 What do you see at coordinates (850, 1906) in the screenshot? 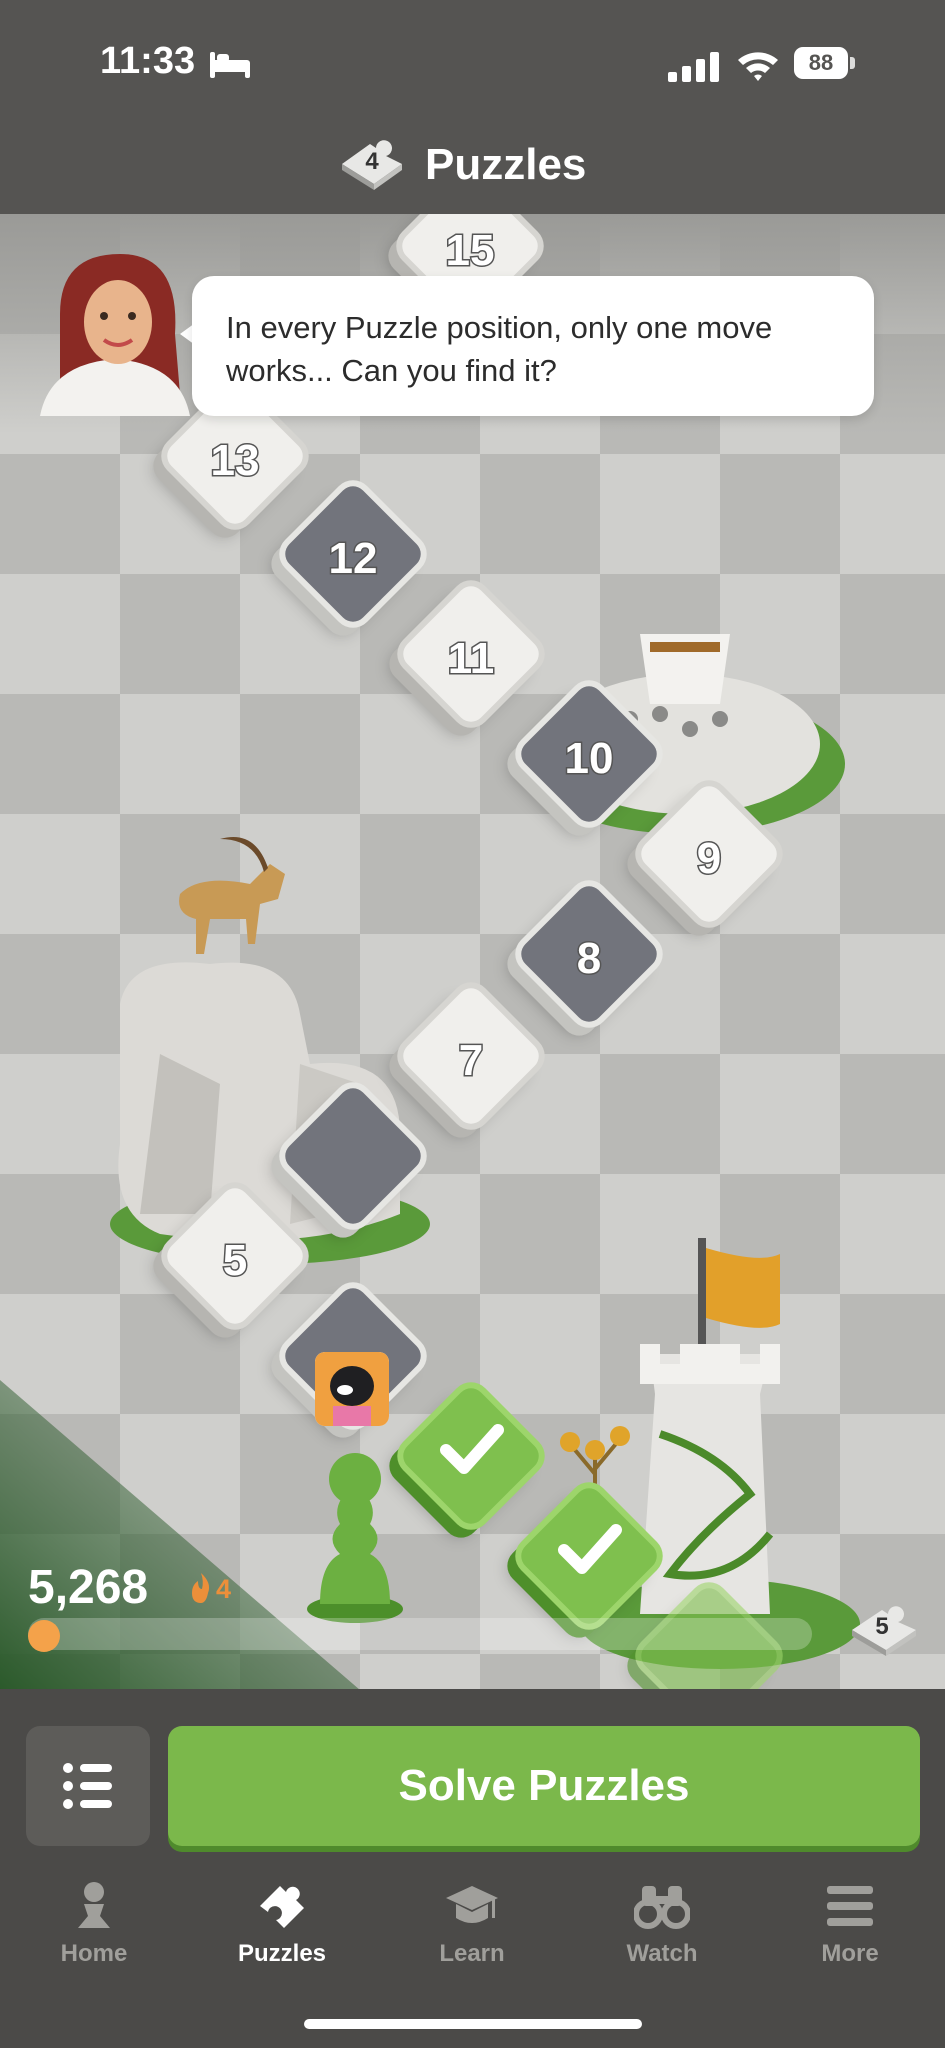
I see `menu-icon` at bounding box center [850, 1906].